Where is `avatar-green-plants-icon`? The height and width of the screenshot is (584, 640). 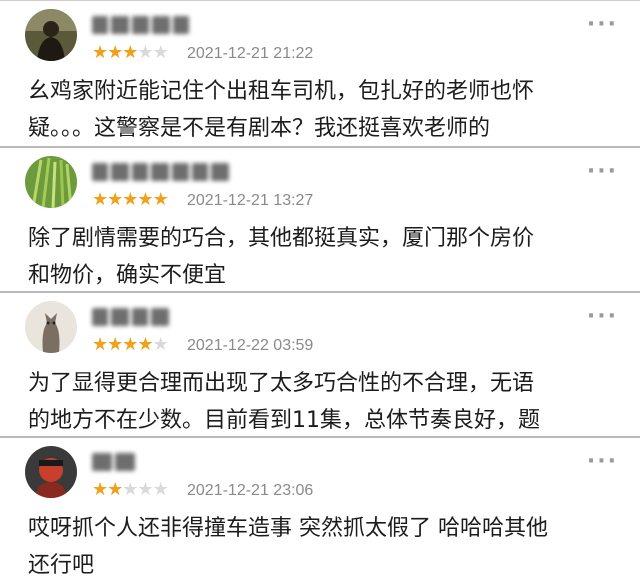 avatar-green-plants-icon is located at coordinates (51, 182).